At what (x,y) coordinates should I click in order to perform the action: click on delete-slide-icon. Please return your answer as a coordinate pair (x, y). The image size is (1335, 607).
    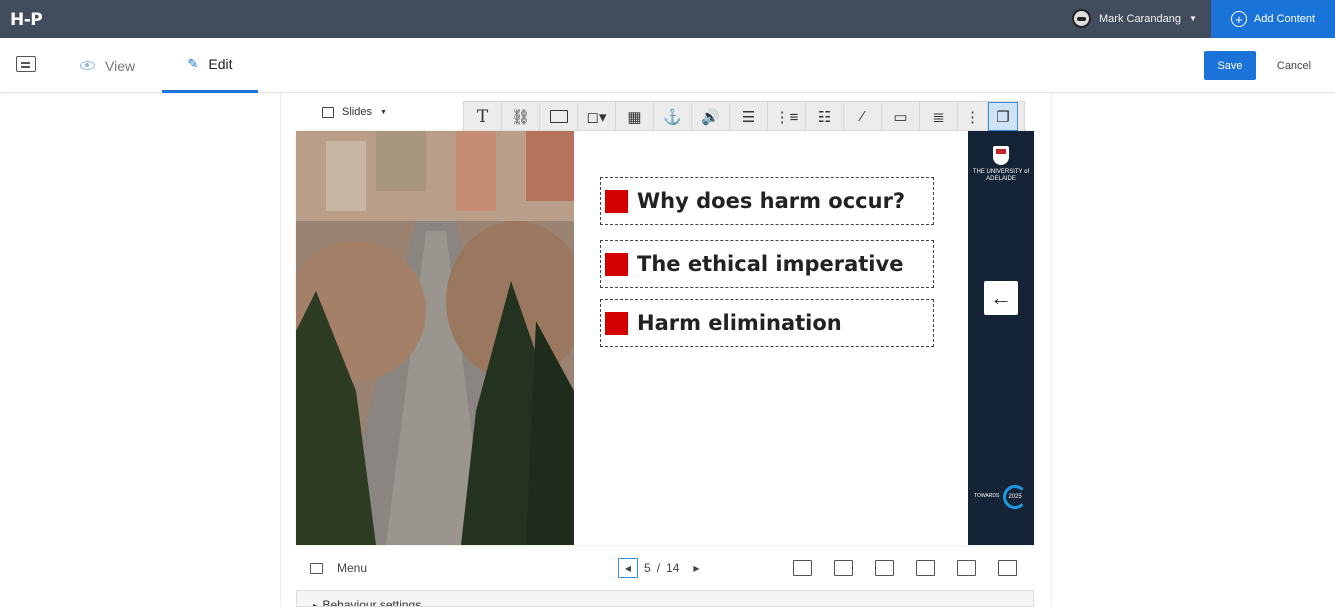
    Looking at the image, I should click on (1007, 568).